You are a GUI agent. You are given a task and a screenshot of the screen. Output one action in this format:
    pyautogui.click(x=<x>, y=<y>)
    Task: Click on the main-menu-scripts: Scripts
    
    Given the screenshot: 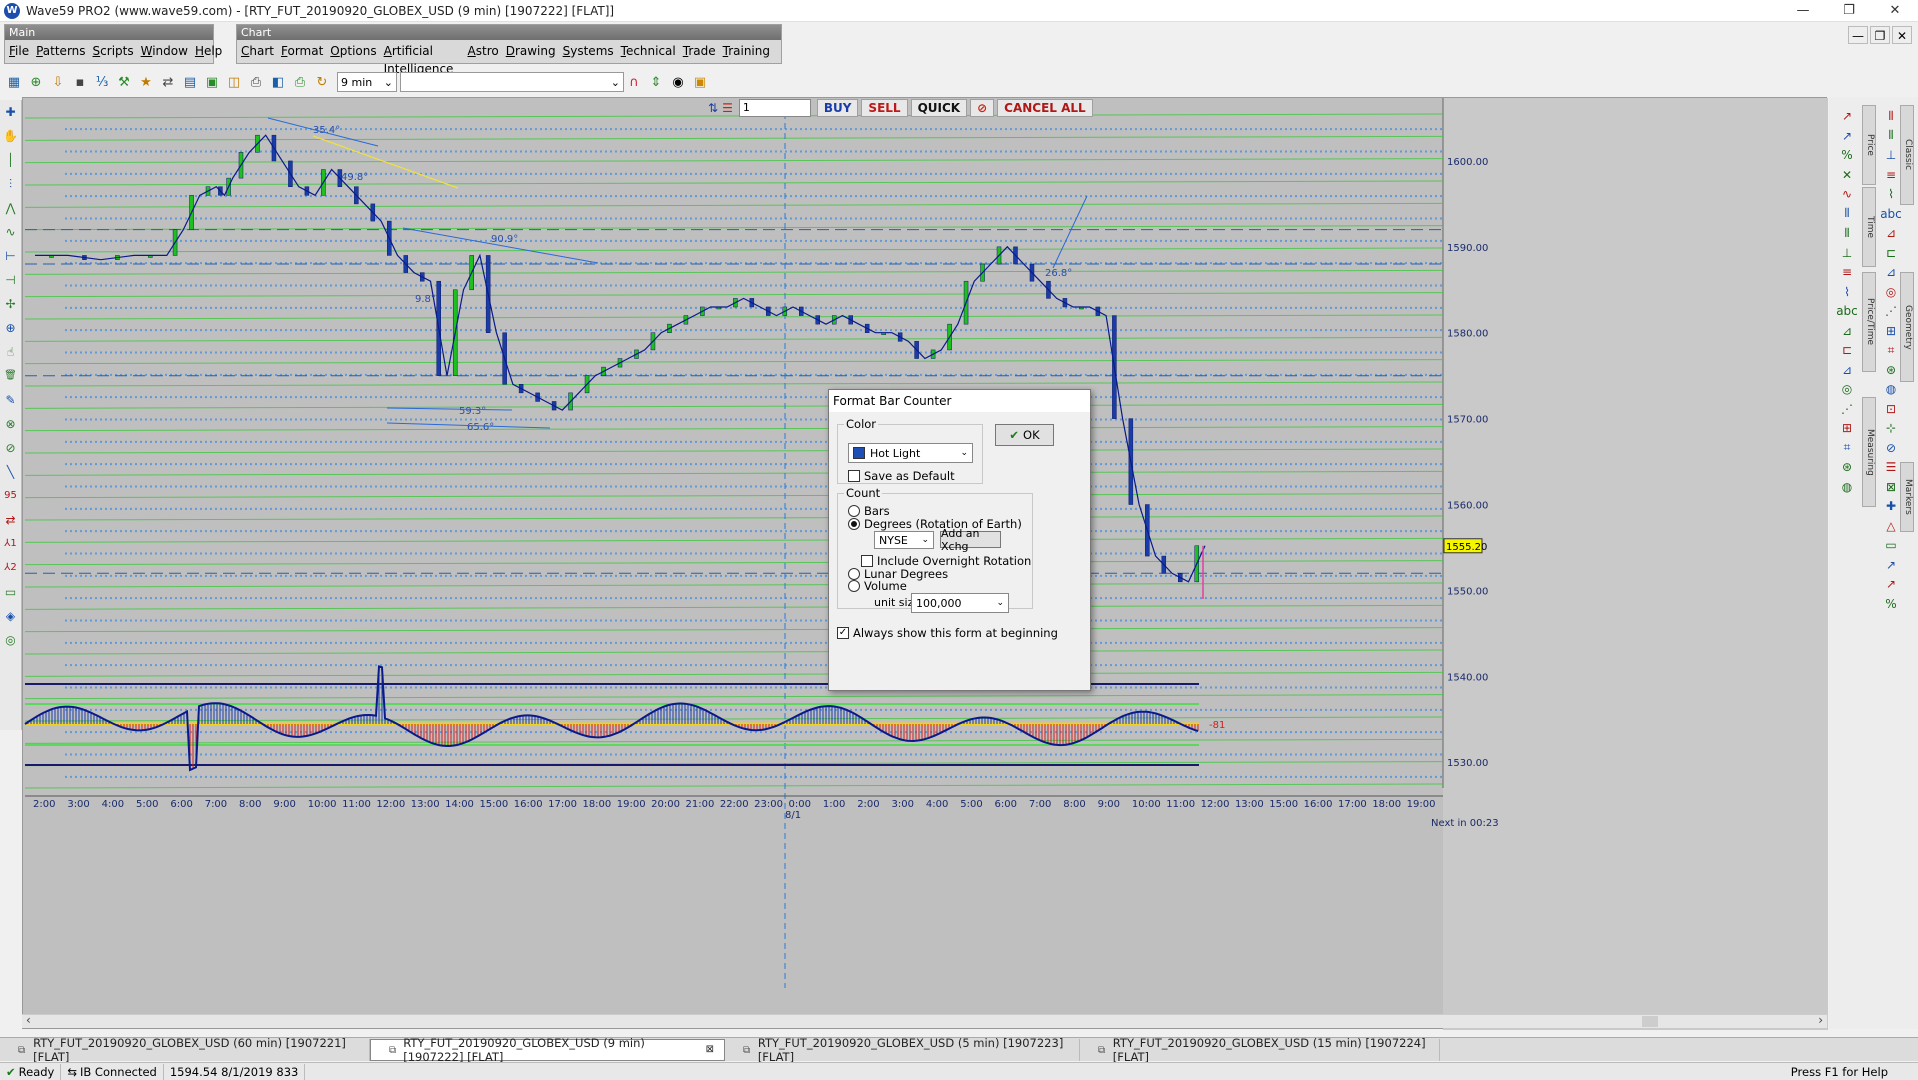 What is the action you would take?
    pyautogui.click(x=113, y=51)
    